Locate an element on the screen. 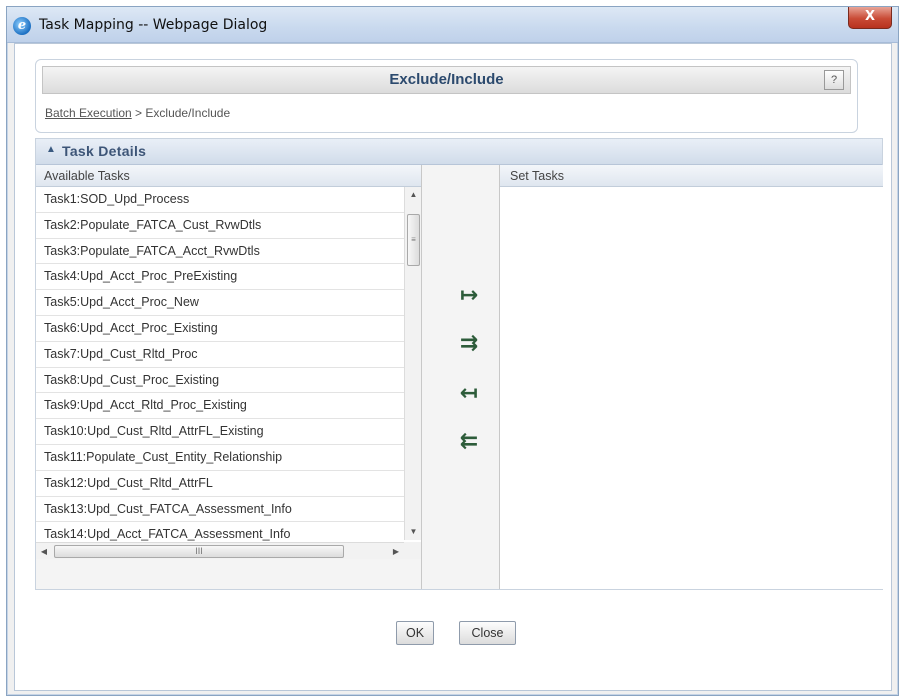 This screenshot has width=905, height=700. list-item: Task8:Upd_Cust_Proc_Existing is located at coordinates (220, 381).